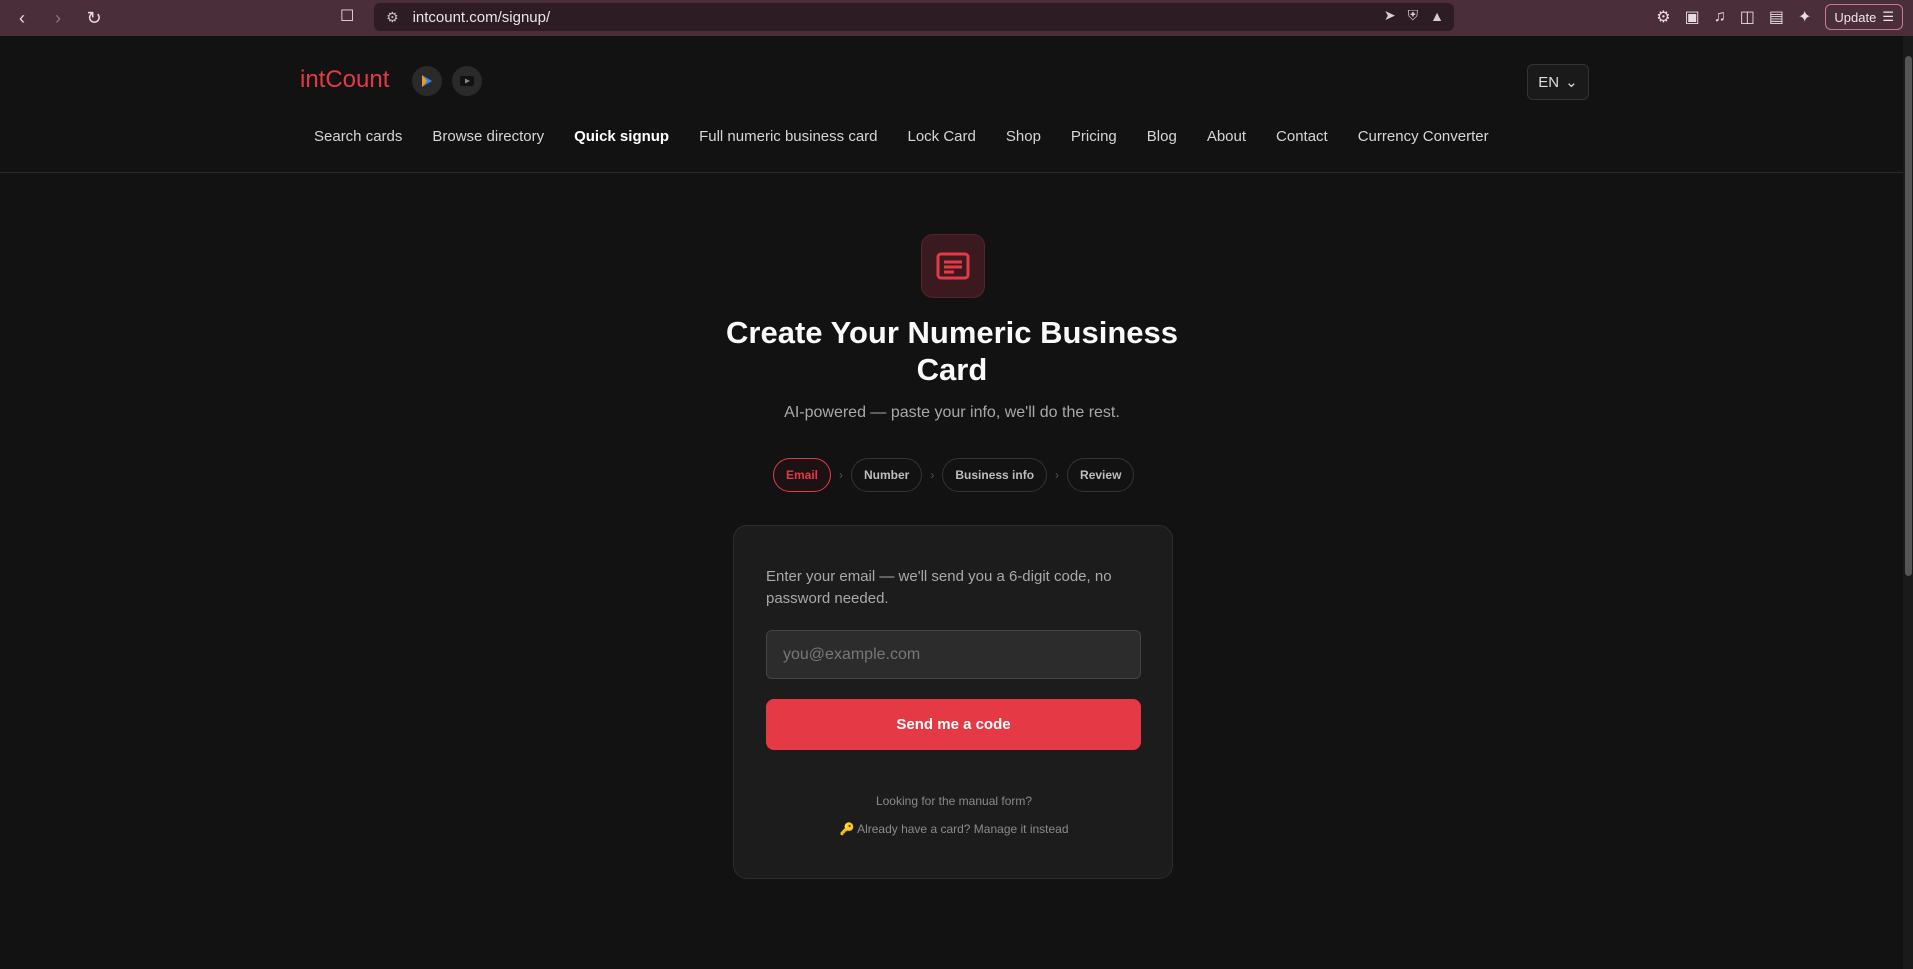 This screenshot has width=1913, height=969. Describe the element at coordinates (1162, 136) in the screenshot. I see `nav-blog: Blog` at that location.